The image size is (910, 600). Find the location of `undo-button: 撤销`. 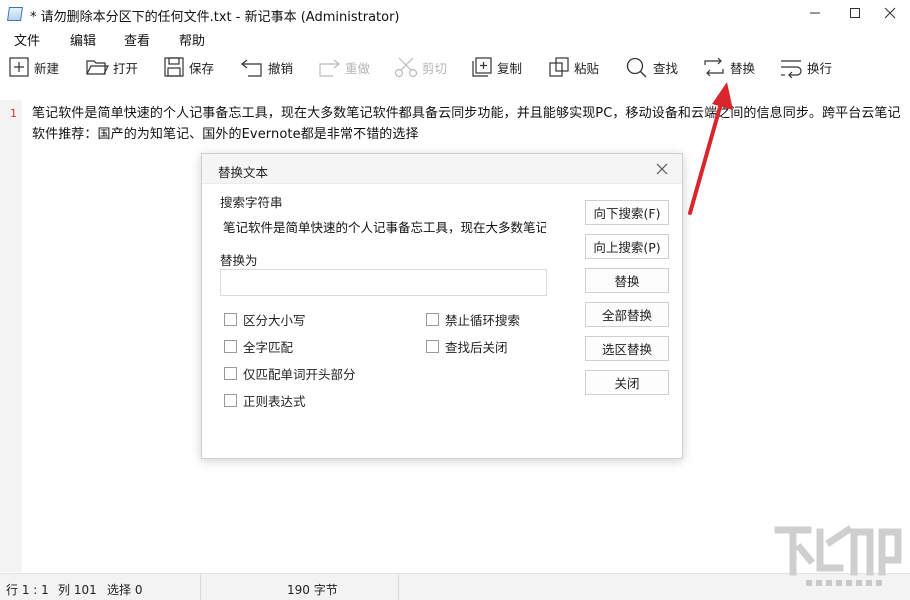

undo-button: 撤销 is located at coordinates (266, 67).